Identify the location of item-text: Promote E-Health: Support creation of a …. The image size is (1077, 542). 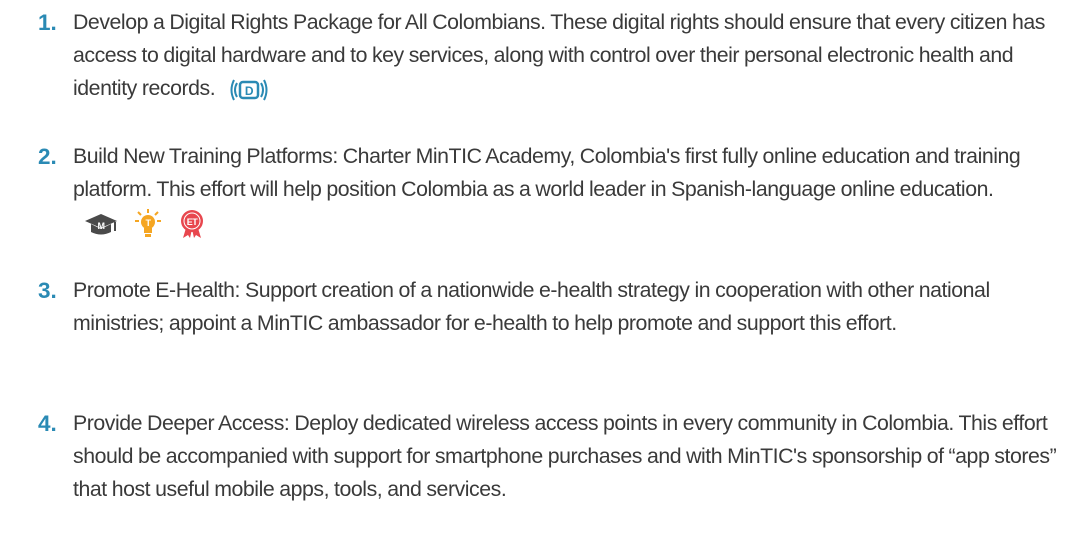
(531, 306).